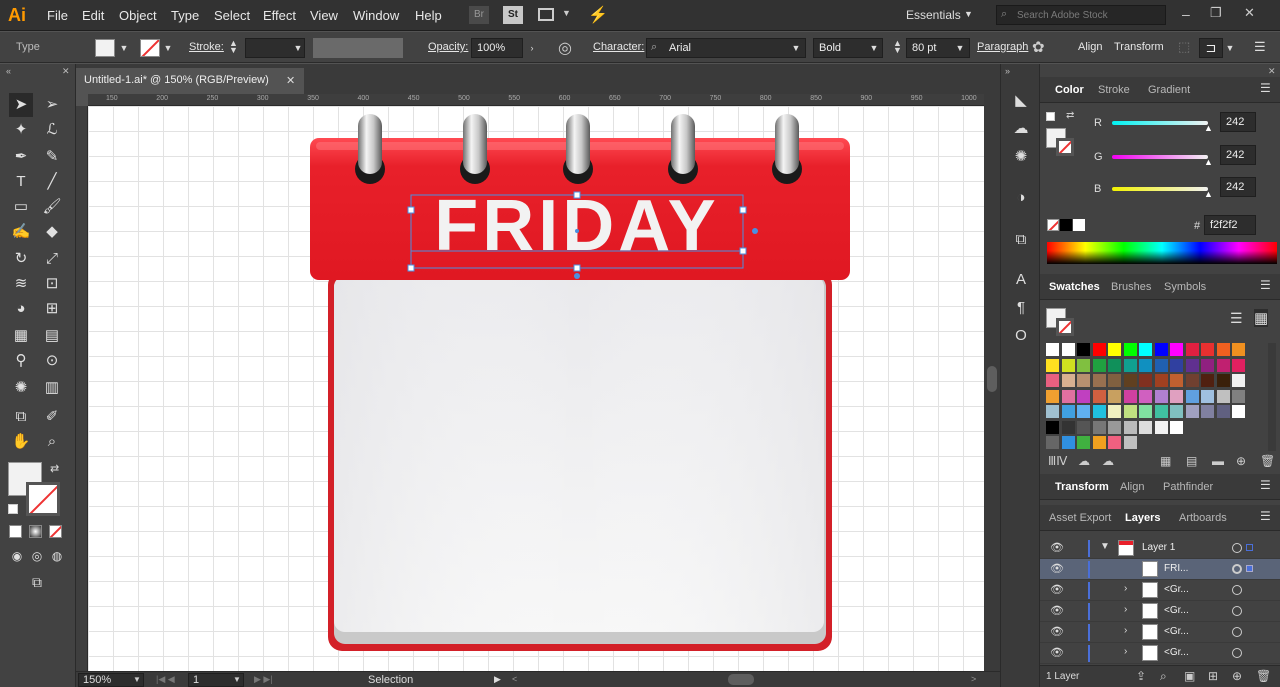  What do you see at coordinates (1203, 518) in the screenshot?
I see `tab-artboards: Artboards` at bounding box center [1203, 518].